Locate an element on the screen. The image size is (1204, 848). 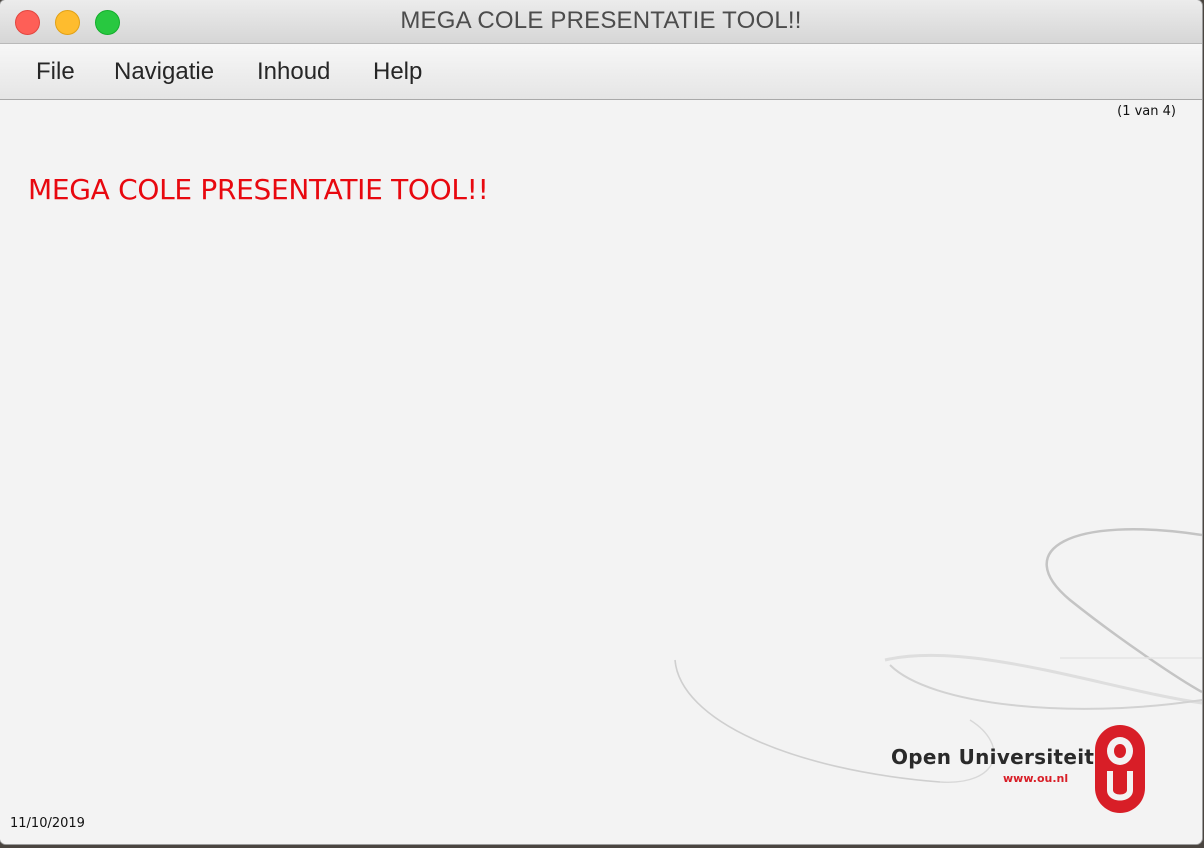
slide-counter: (1 van 4) is located at coordinates (1146, 111).